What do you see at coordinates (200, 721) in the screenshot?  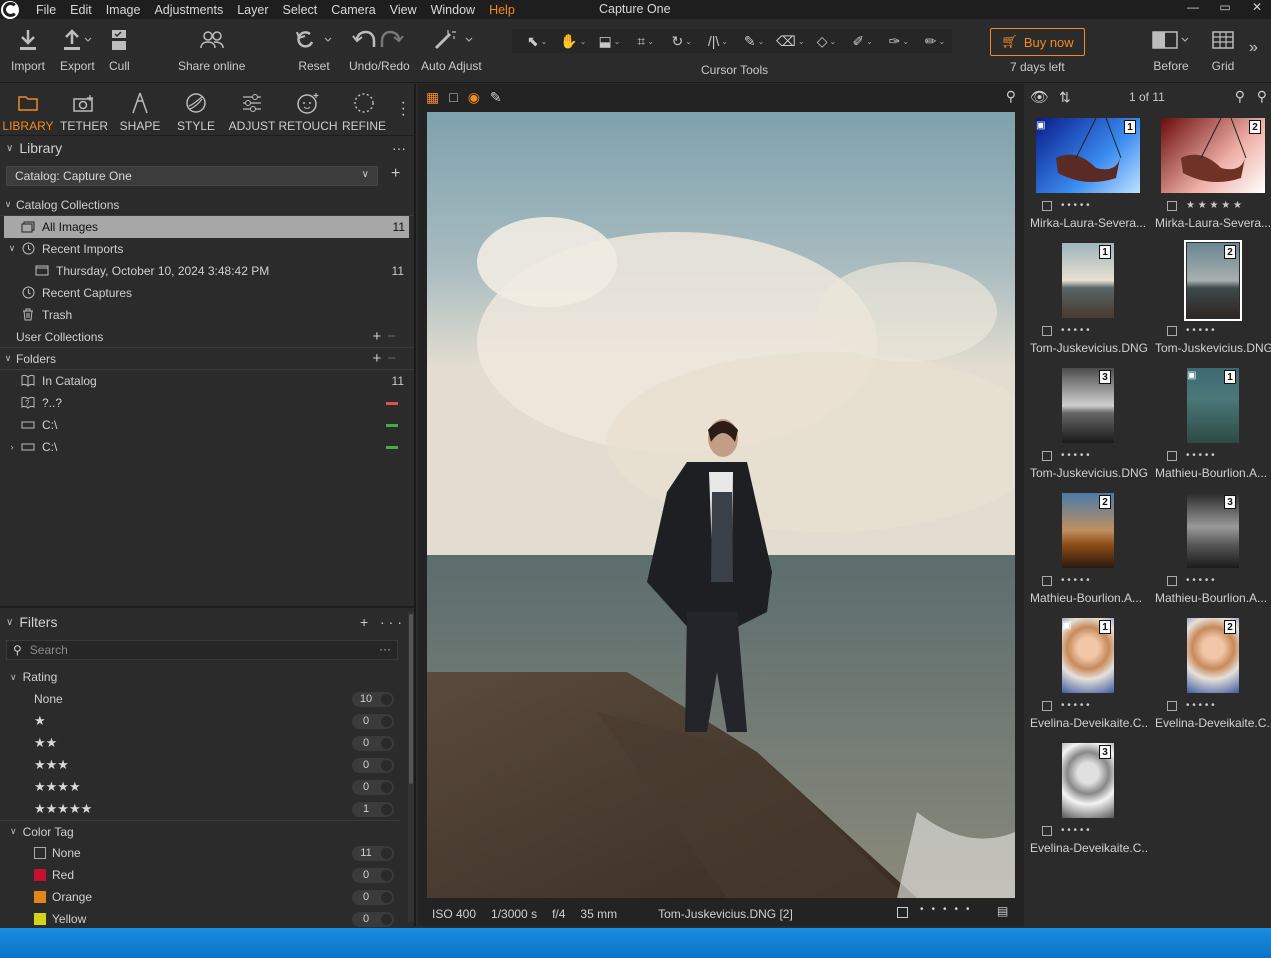 I see `rating-filter-1: ★ 0` at bounding box center [200, 721].